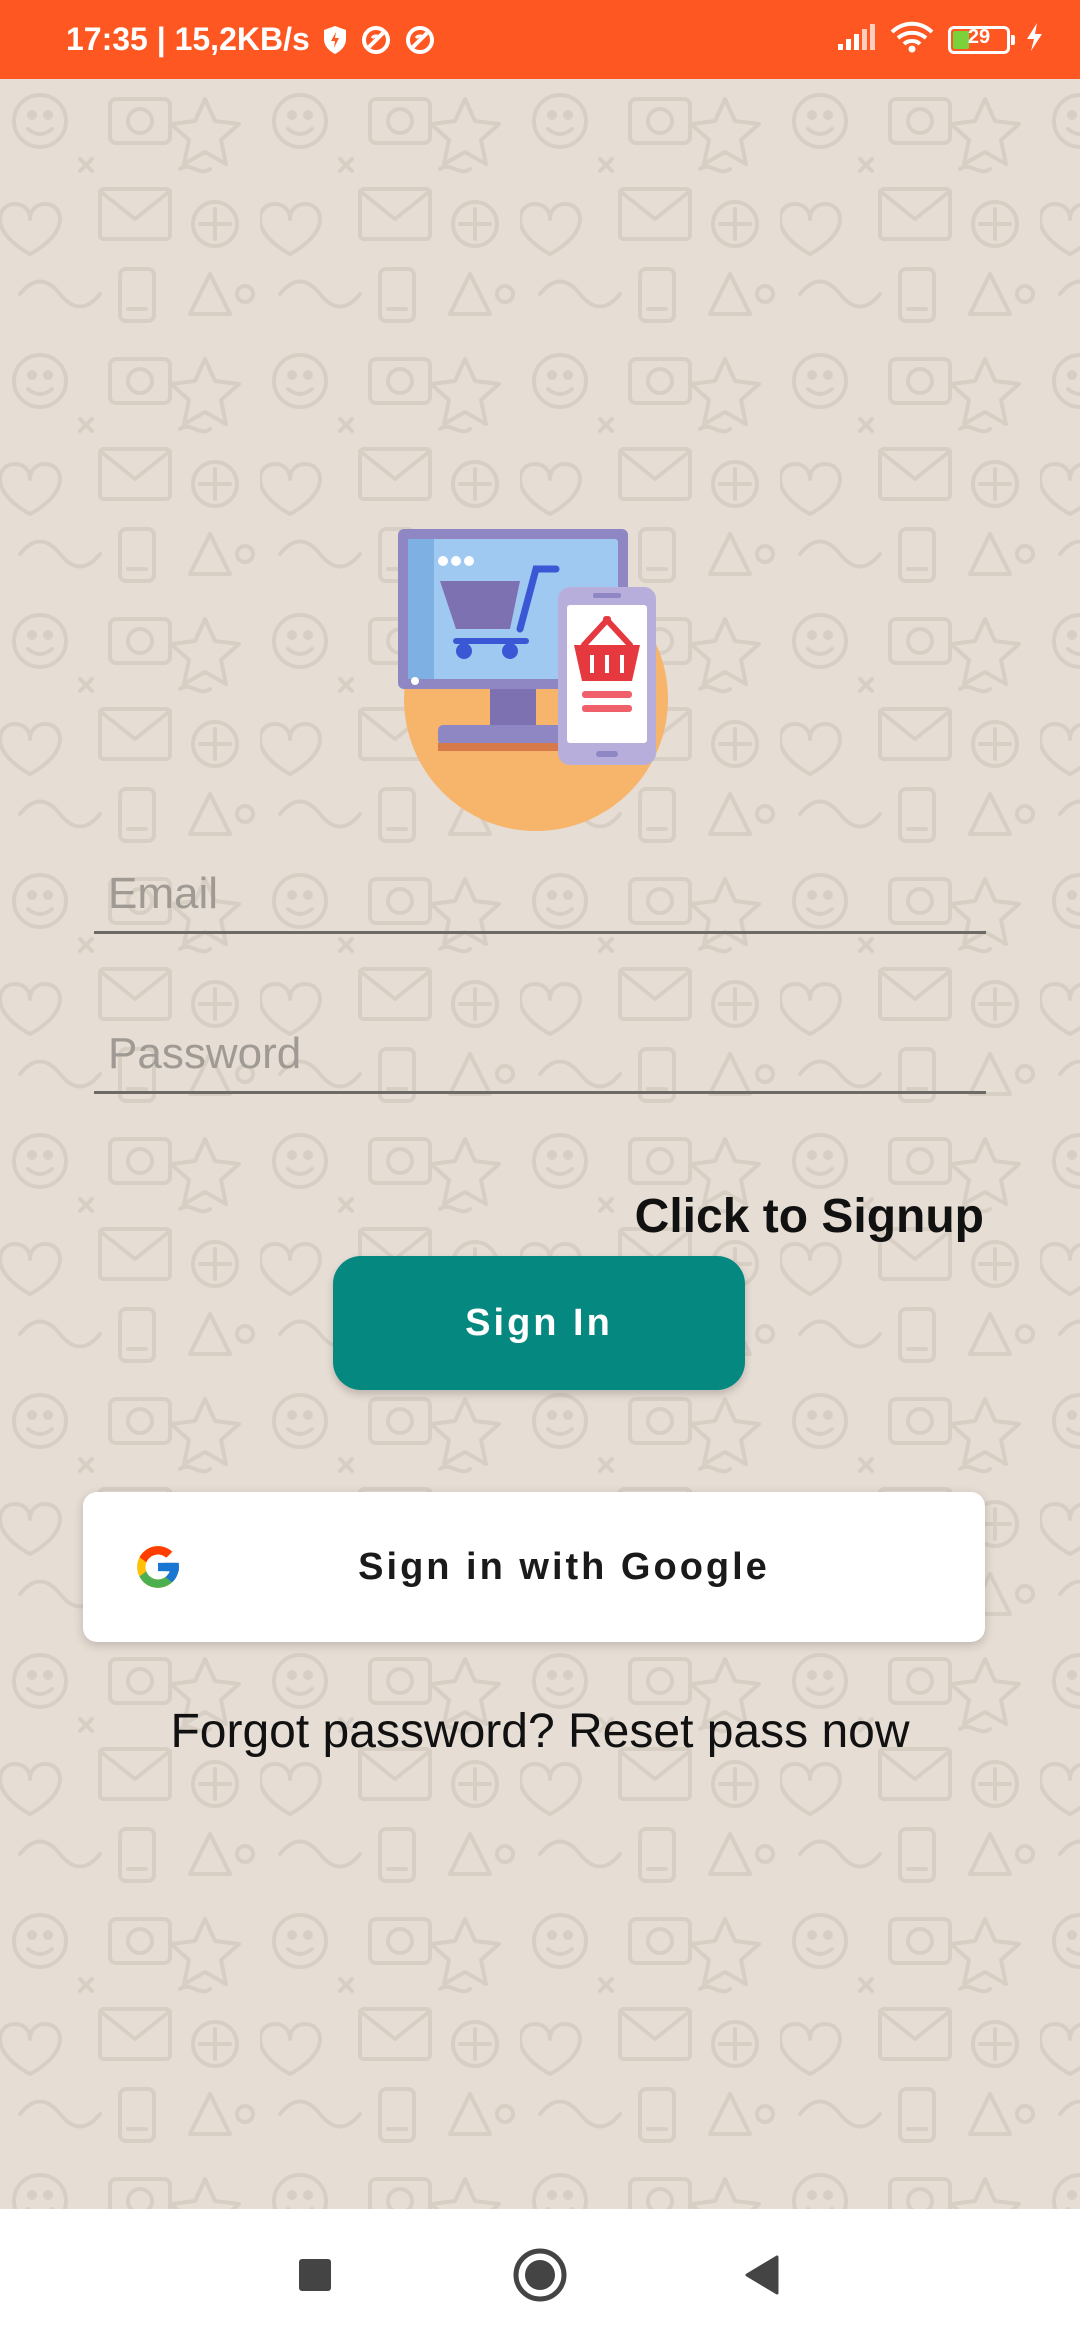 The image size is (1080, 2340). I want to click on back-triangle-icon, so click(762, 2275).